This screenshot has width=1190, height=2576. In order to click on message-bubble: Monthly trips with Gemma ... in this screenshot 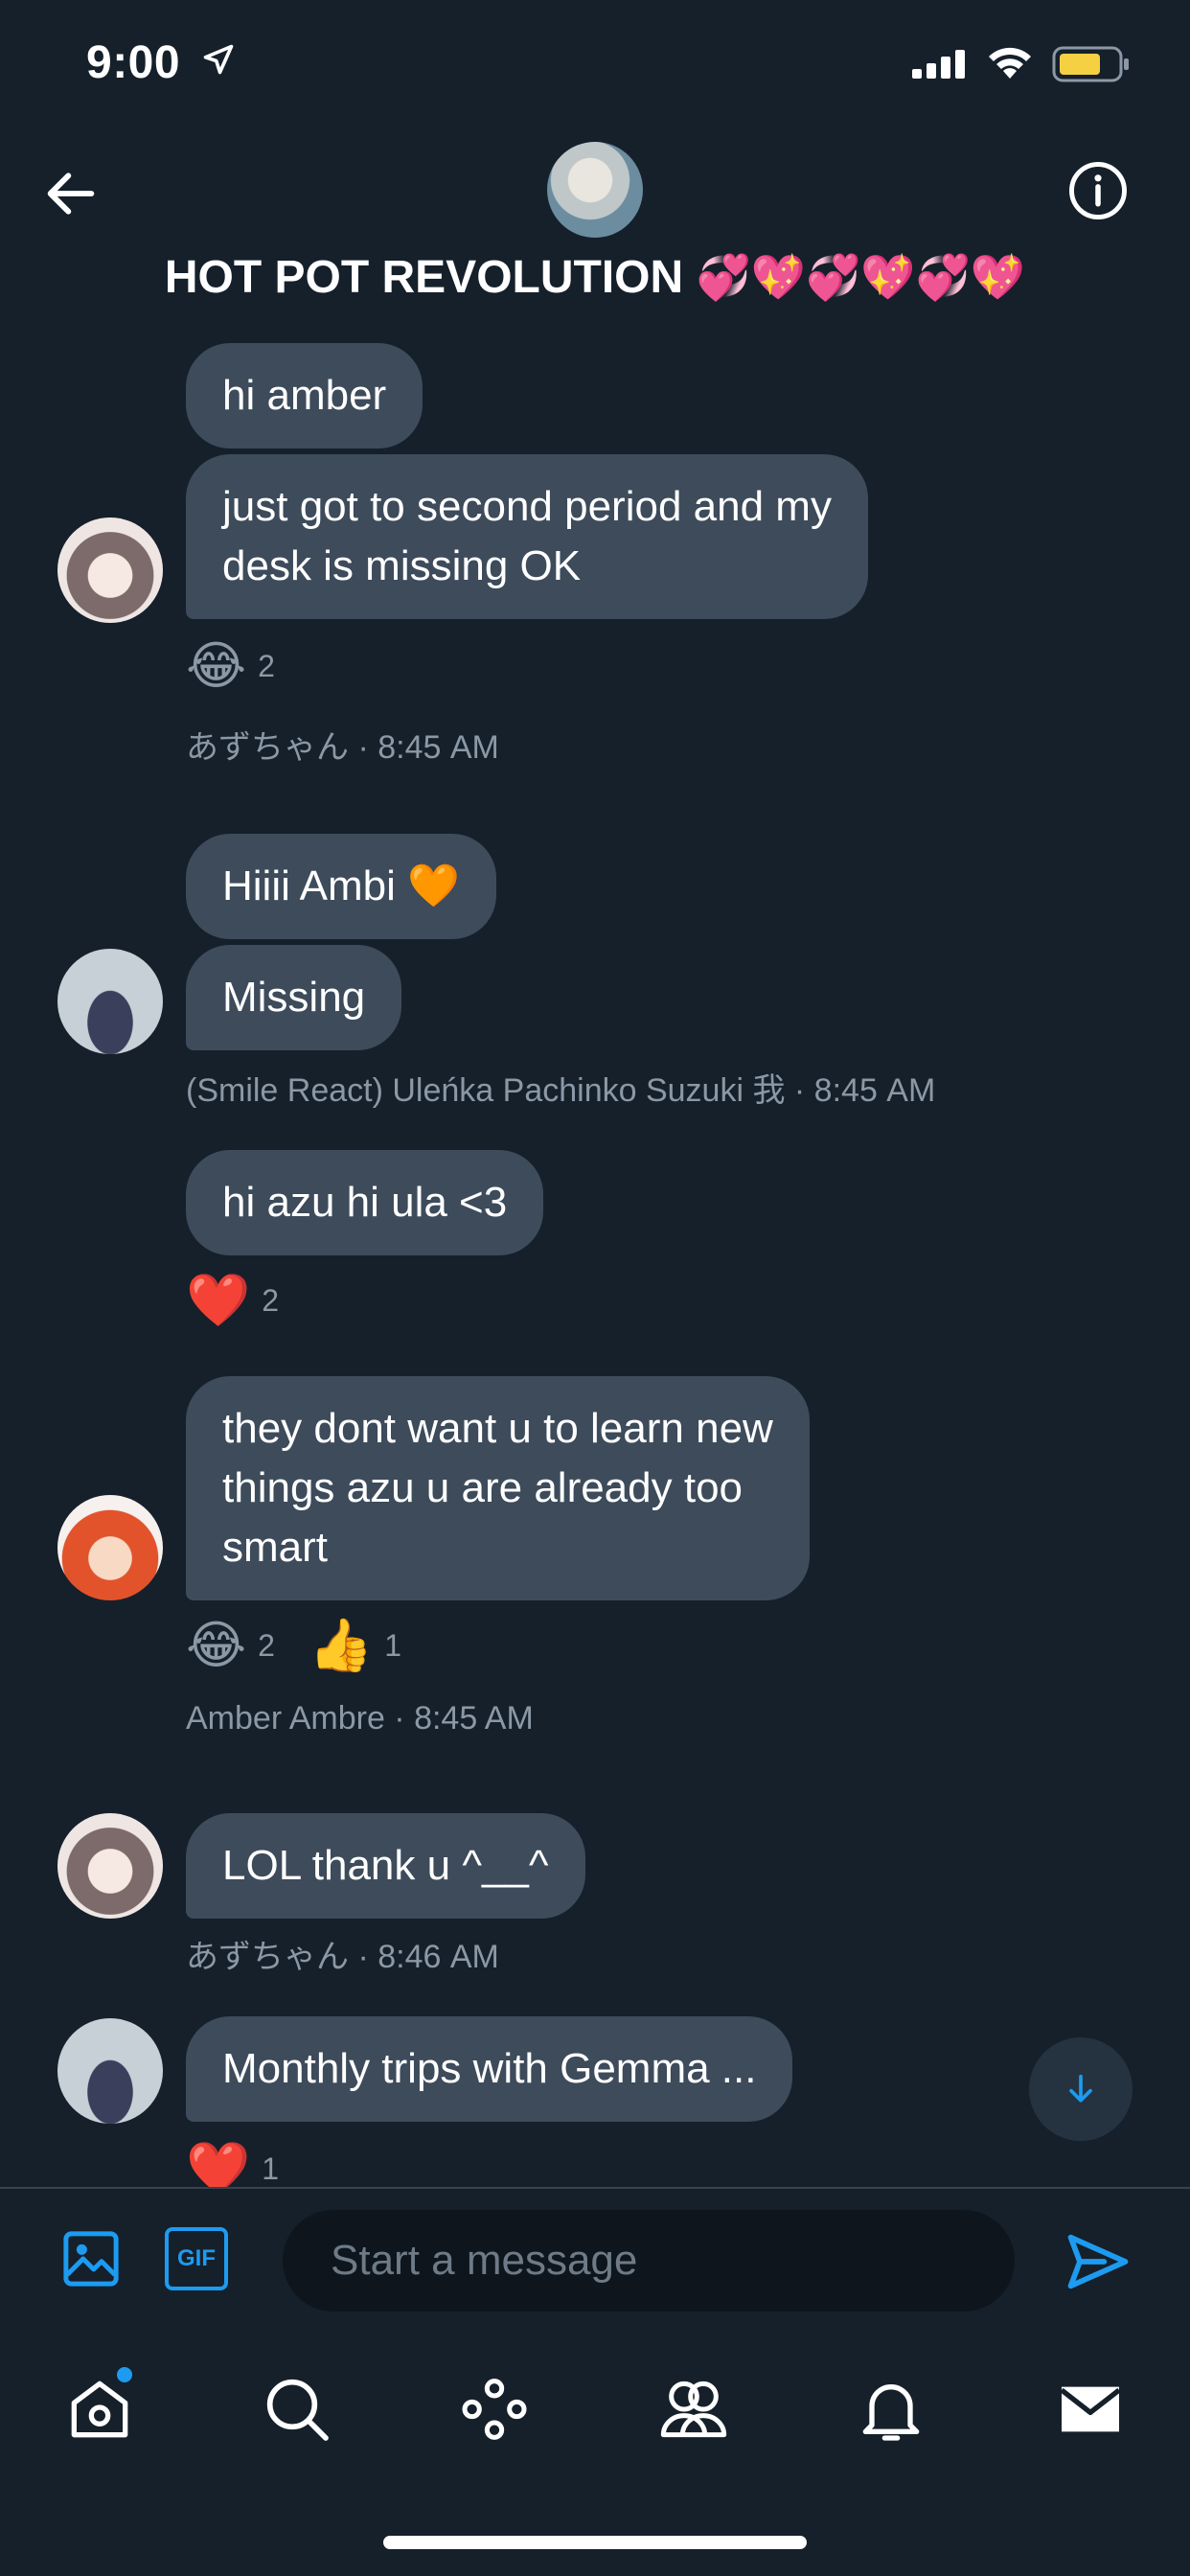, I will do `click(490, 2069)`.